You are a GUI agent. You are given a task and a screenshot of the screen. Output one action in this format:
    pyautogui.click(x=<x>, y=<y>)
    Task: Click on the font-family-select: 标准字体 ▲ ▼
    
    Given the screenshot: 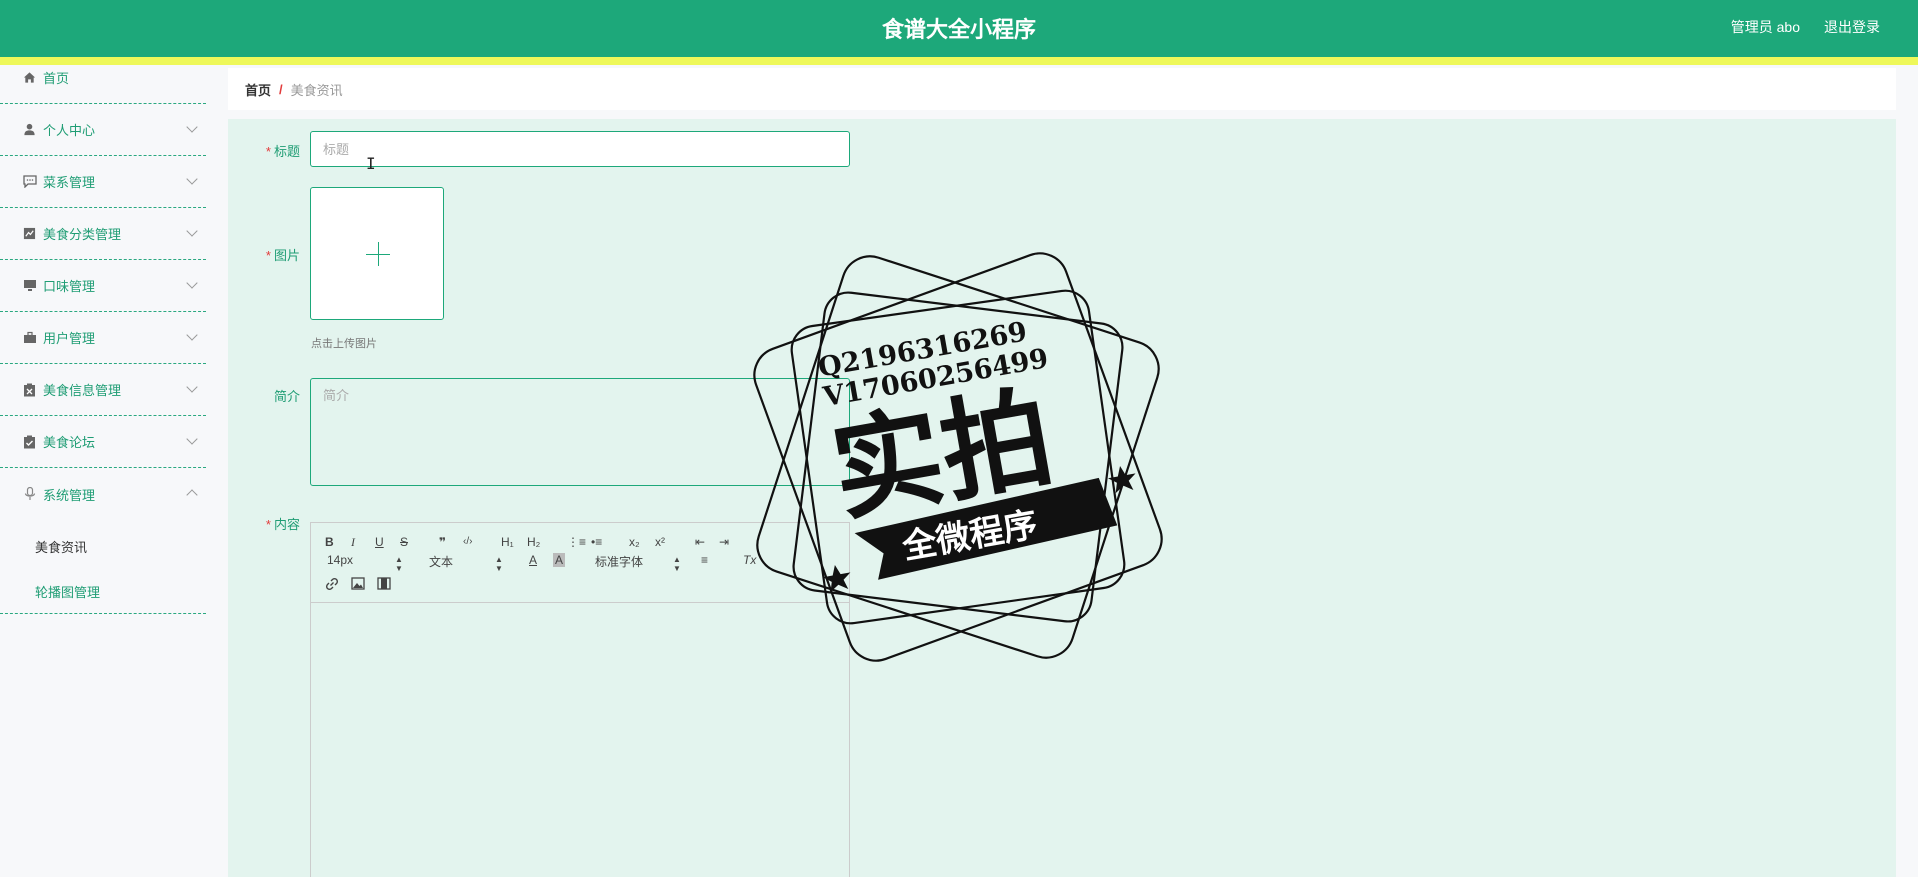 What is the action you would take?
    pyautogui.click(x=640, y=563)
    